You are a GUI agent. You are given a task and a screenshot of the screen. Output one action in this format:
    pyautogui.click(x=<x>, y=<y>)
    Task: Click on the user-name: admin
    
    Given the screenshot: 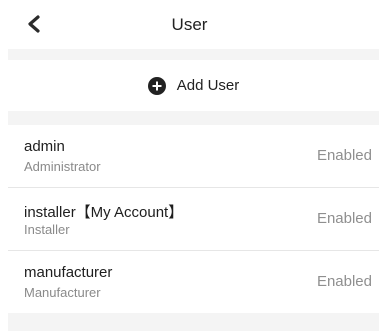 What is the action you would take?
    pyautogui.click(x=44, y=146)
    